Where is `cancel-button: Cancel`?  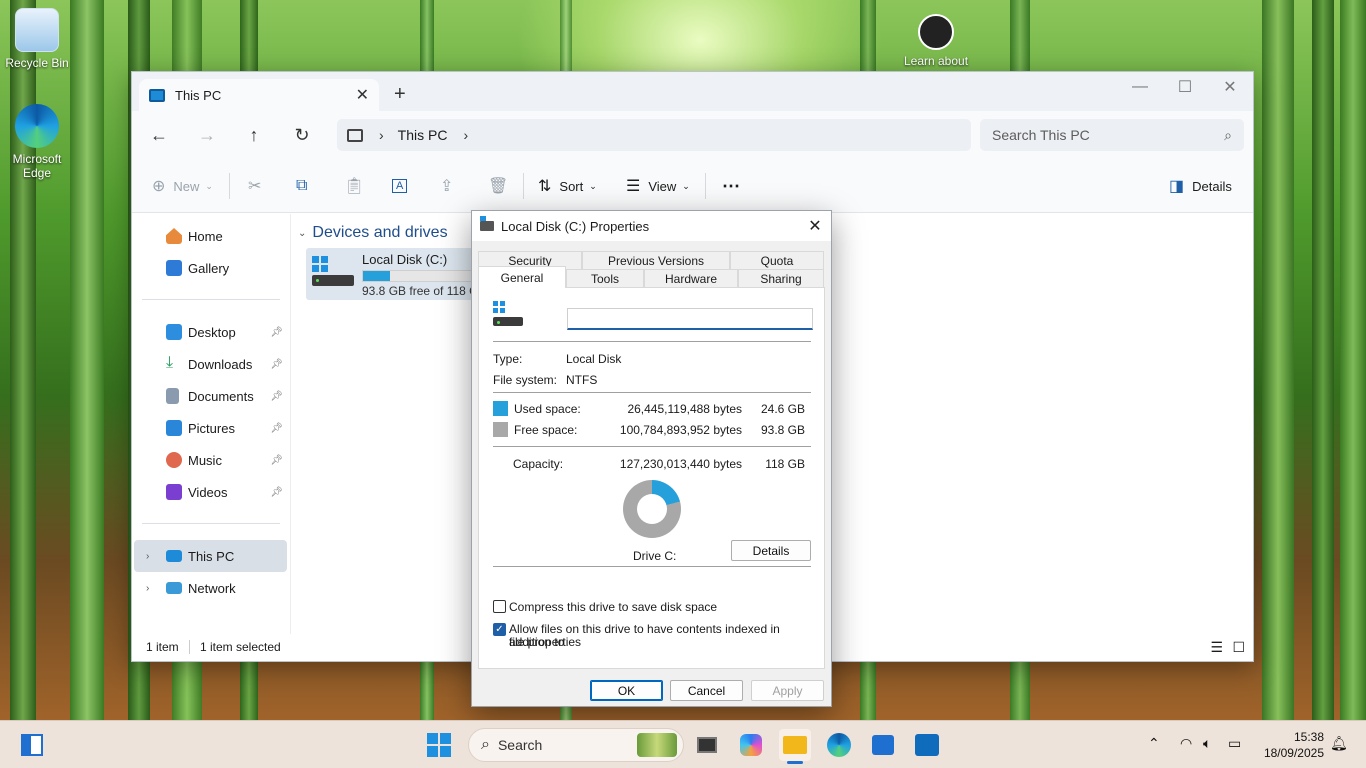
cancel-button: Cancel is located at coordinates (706, 690).